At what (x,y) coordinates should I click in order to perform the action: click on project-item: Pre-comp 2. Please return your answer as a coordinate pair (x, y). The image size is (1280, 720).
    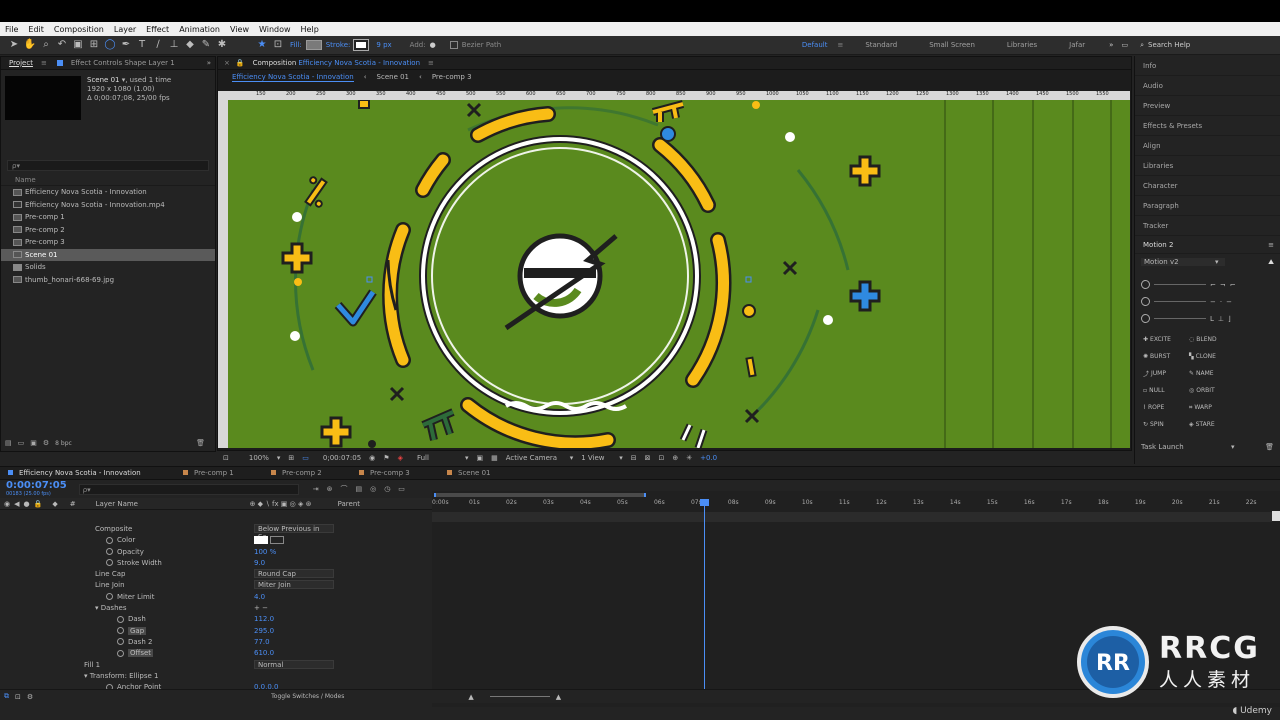
    Looking at the image, I should click on (108, 230).